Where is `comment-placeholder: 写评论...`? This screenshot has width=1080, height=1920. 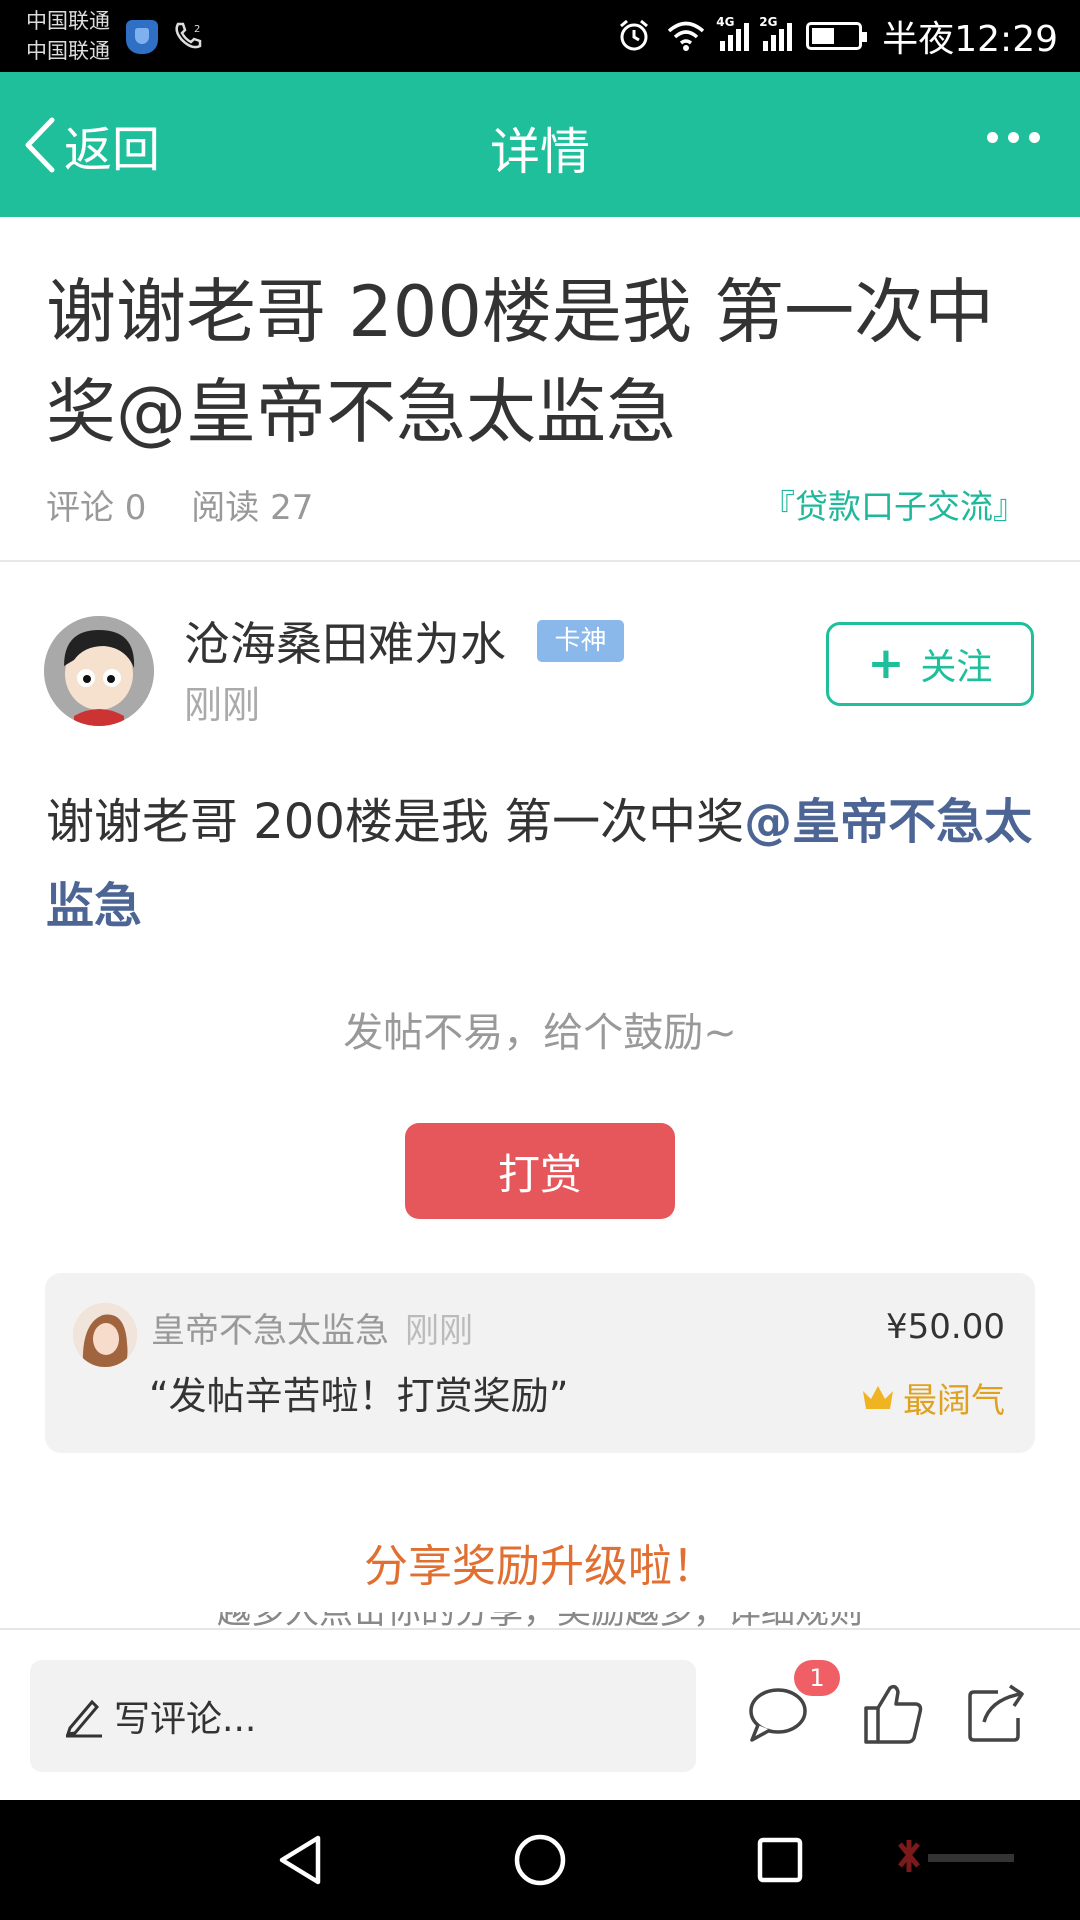
comment-placeholder: 写评论... is located at coordinates (185, 1719).